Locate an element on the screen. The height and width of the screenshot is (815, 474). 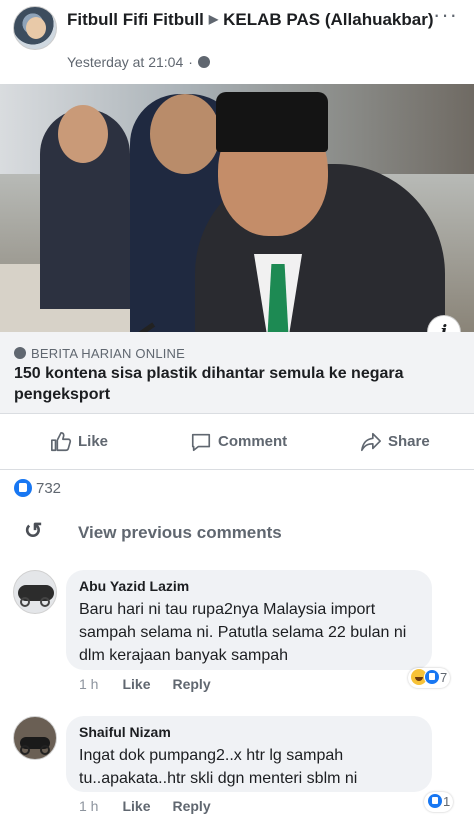
comment-reactions: 1 is located at coordinates (439, 802).